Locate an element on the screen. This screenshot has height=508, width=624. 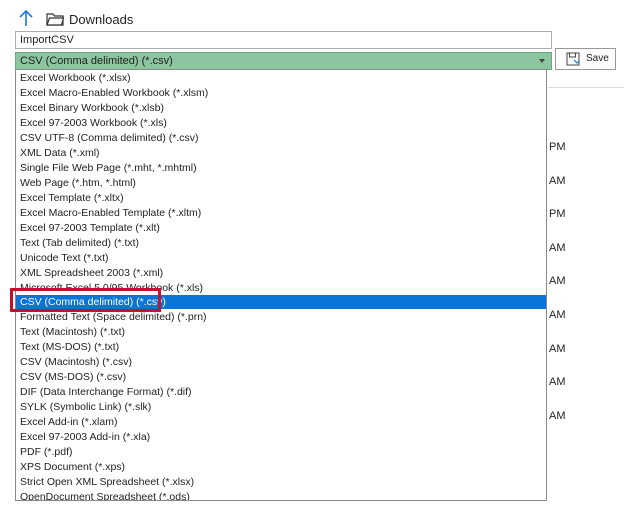
file-type-option: Strict Open XML Spreadsheet (*.xlsx) is located at coordinates (281, 482).